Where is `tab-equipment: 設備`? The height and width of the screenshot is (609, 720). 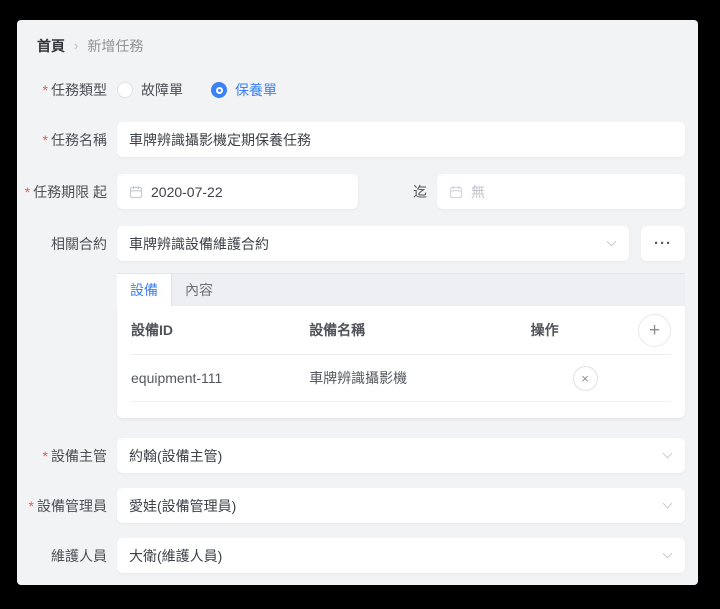
tab-equipment: 設備 is located at coordinates (144, 290).